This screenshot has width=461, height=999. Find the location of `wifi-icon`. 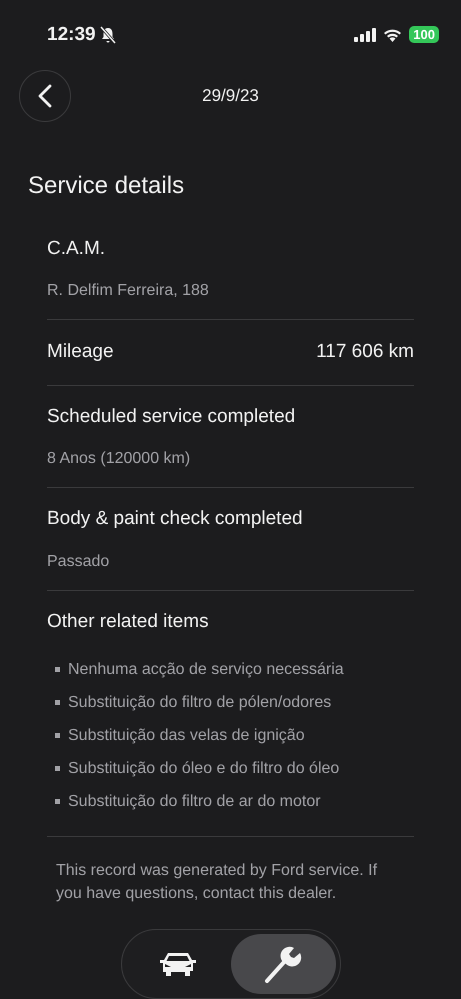

wifi-icon is located at coordinates (392, 35).